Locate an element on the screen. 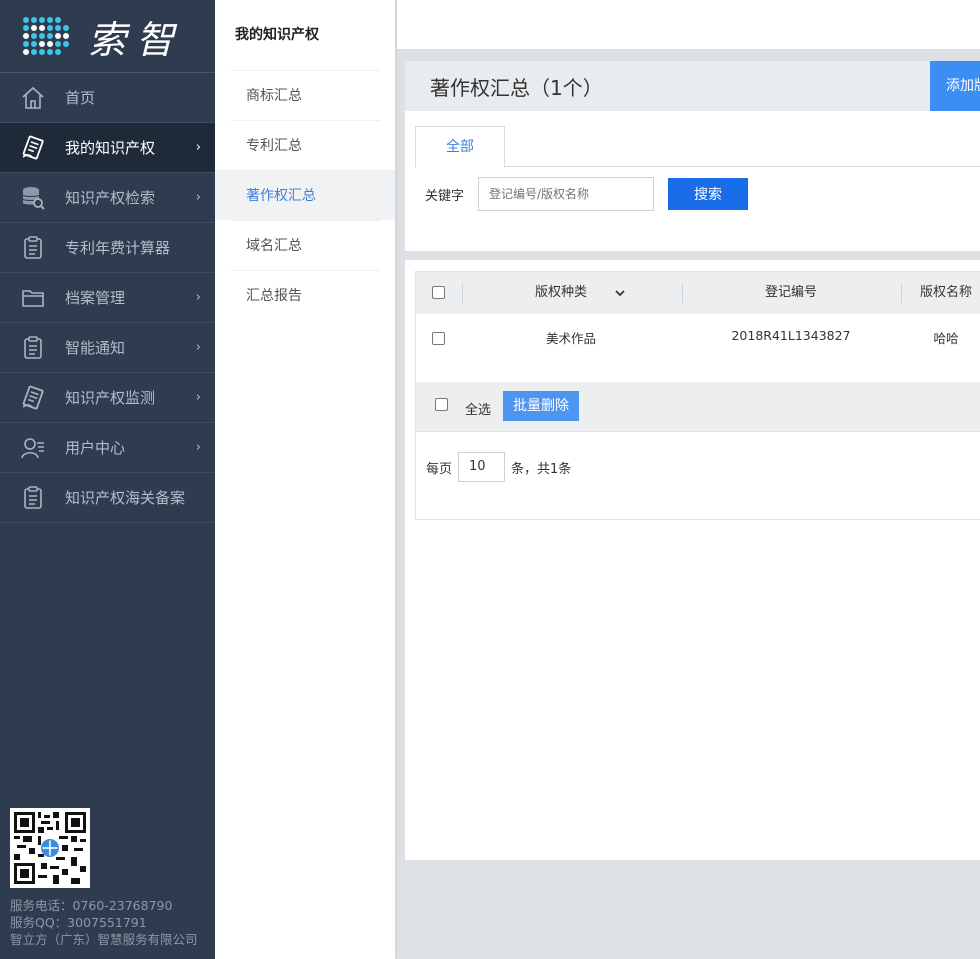 The width and height of the screenshot is (980, 959). subnav-title: 我的知识产权 is located at coordinates (277, 35).